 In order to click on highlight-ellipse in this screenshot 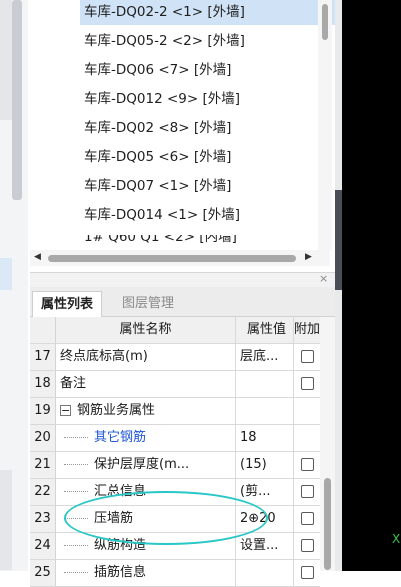, I will do `click(166, 518)`.